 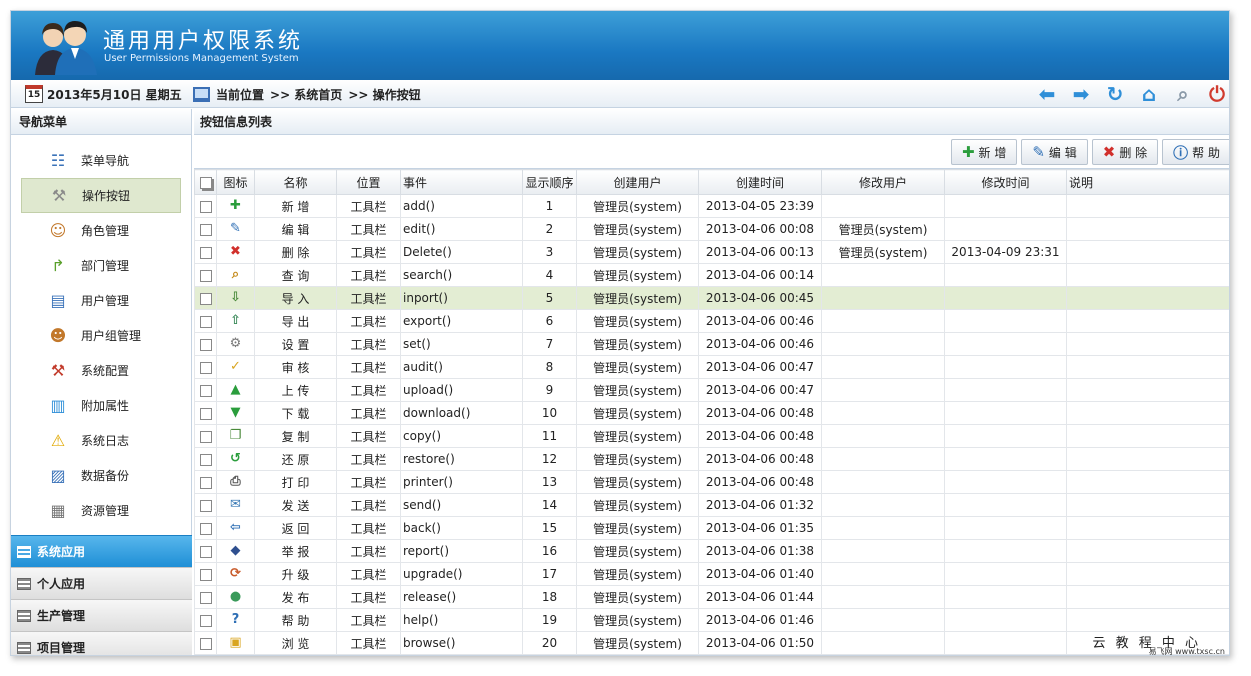 I want to click on table-row: ⚙ 设 置工具栏 set() 7 管理员(system) 2013-04-06 00:46, so click(x=711, y=344).